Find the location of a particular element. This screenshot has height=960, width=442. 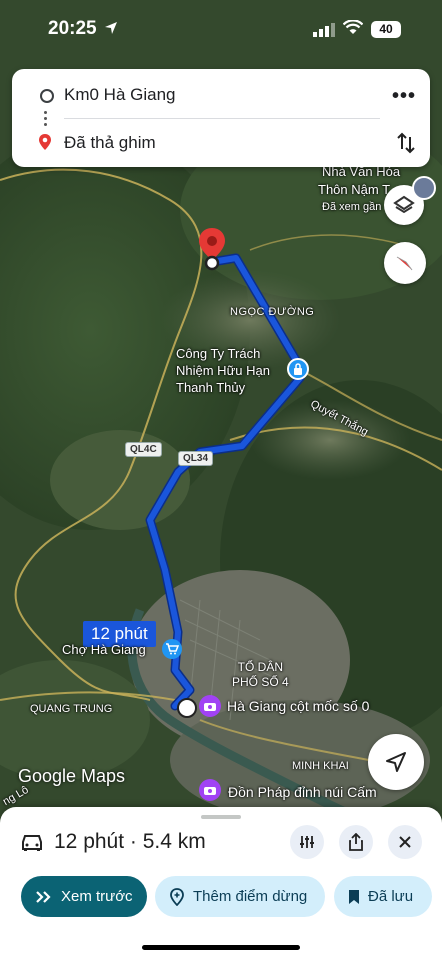

add-location-icon is located at coordinates (177, 896).